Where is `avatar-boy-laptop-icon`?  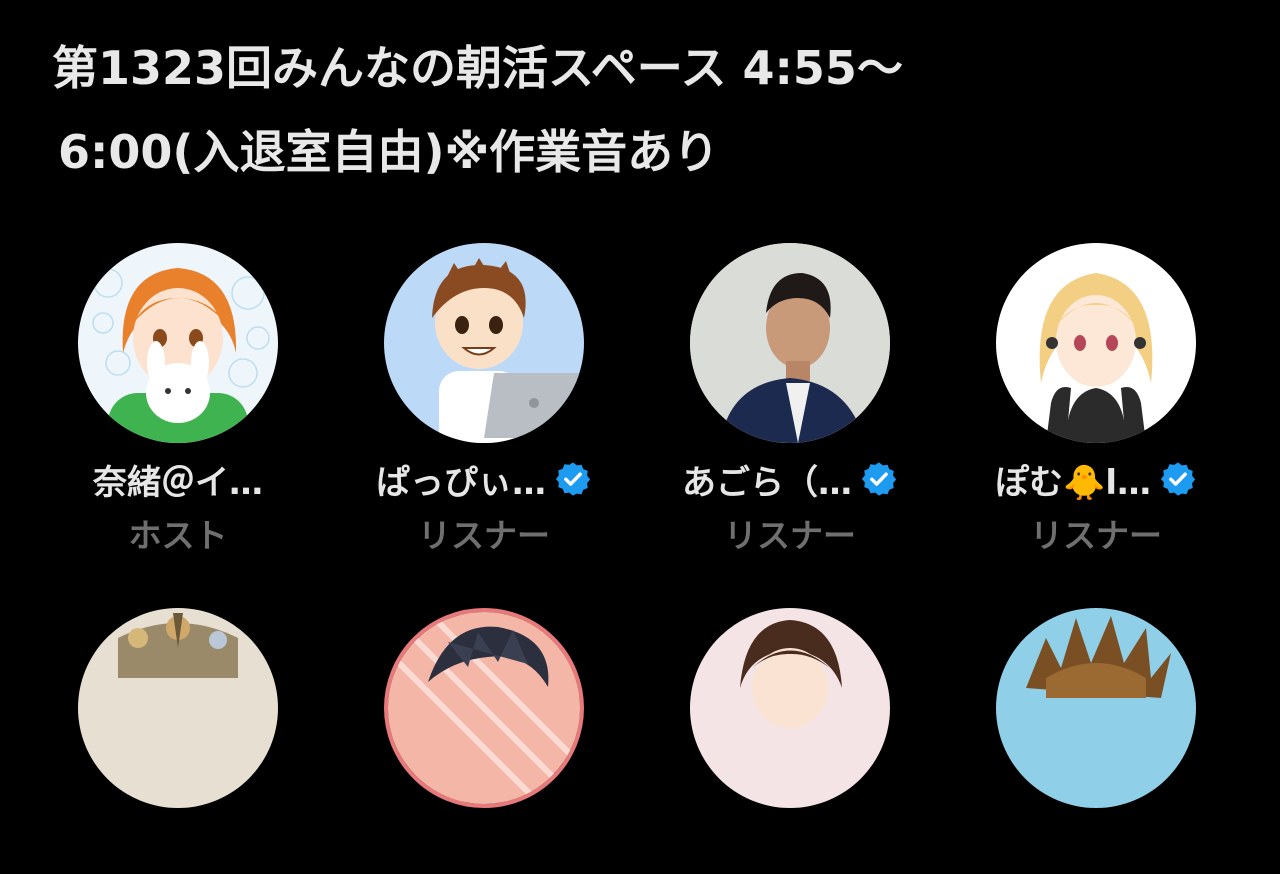
avatar-boy-laptop-icon is located at coordinates (484, 343).